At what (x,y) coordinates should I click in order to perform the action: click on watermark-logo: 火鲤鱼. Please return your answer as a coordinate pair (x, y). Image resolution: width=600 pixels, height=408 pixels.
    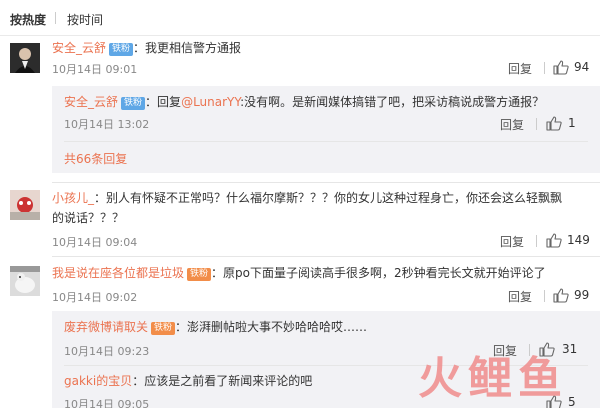
    Looking at the image, I should click on (493, 379).